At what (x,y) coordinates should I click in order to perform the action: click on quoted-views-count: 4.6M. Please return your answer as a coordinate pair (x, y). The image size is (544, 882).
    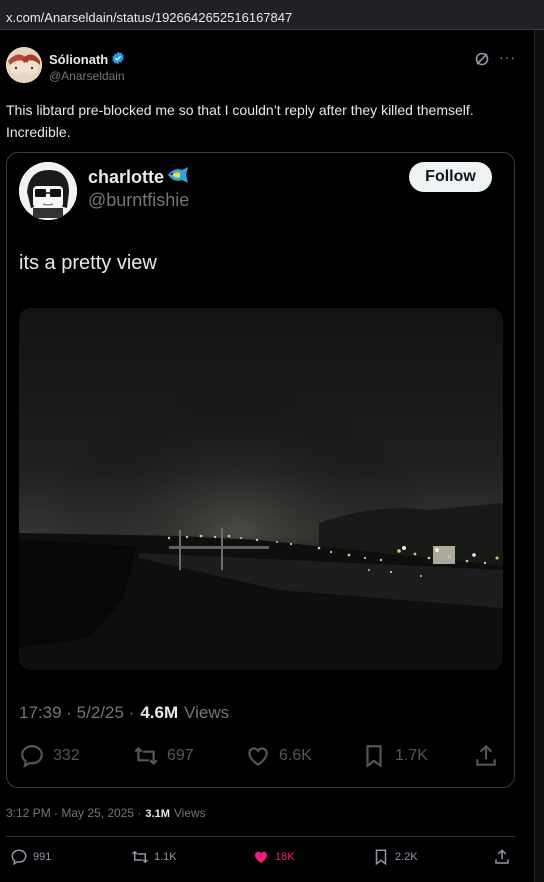
    Looking at the image, I should click on (159, 712).